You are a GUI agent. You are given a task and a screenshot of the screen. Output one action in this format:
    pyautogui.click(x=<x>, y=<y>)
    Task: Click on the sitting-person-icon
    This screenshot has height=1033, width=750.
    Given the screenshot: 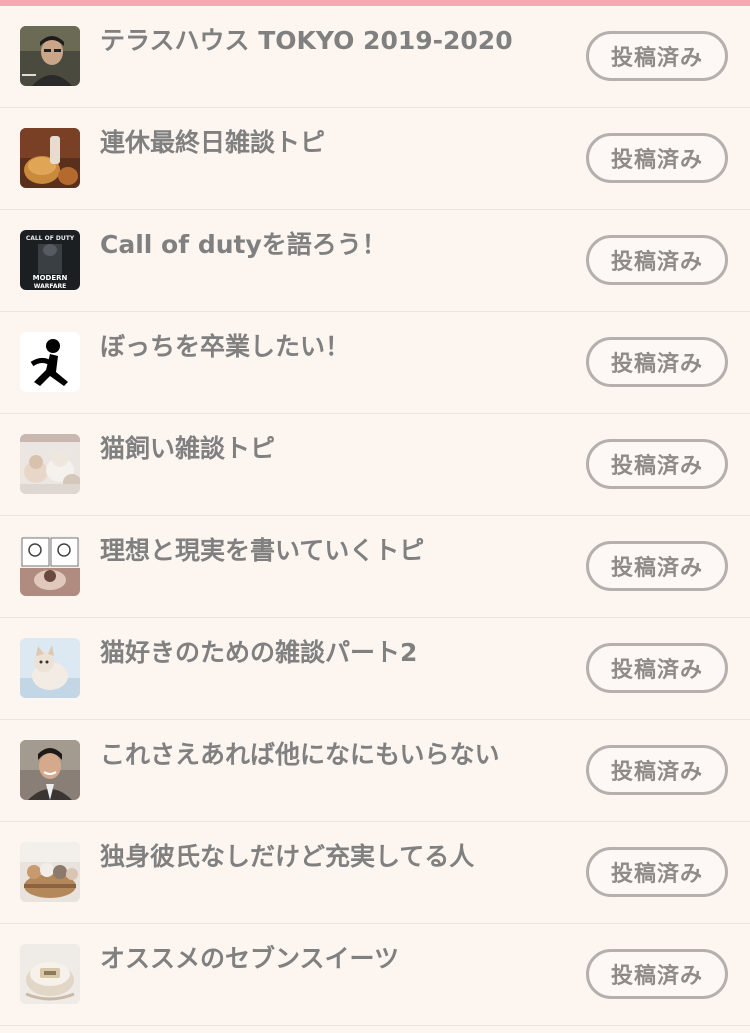 What is the action you would take?
    pyautogui.click(x=50, y=362)
    